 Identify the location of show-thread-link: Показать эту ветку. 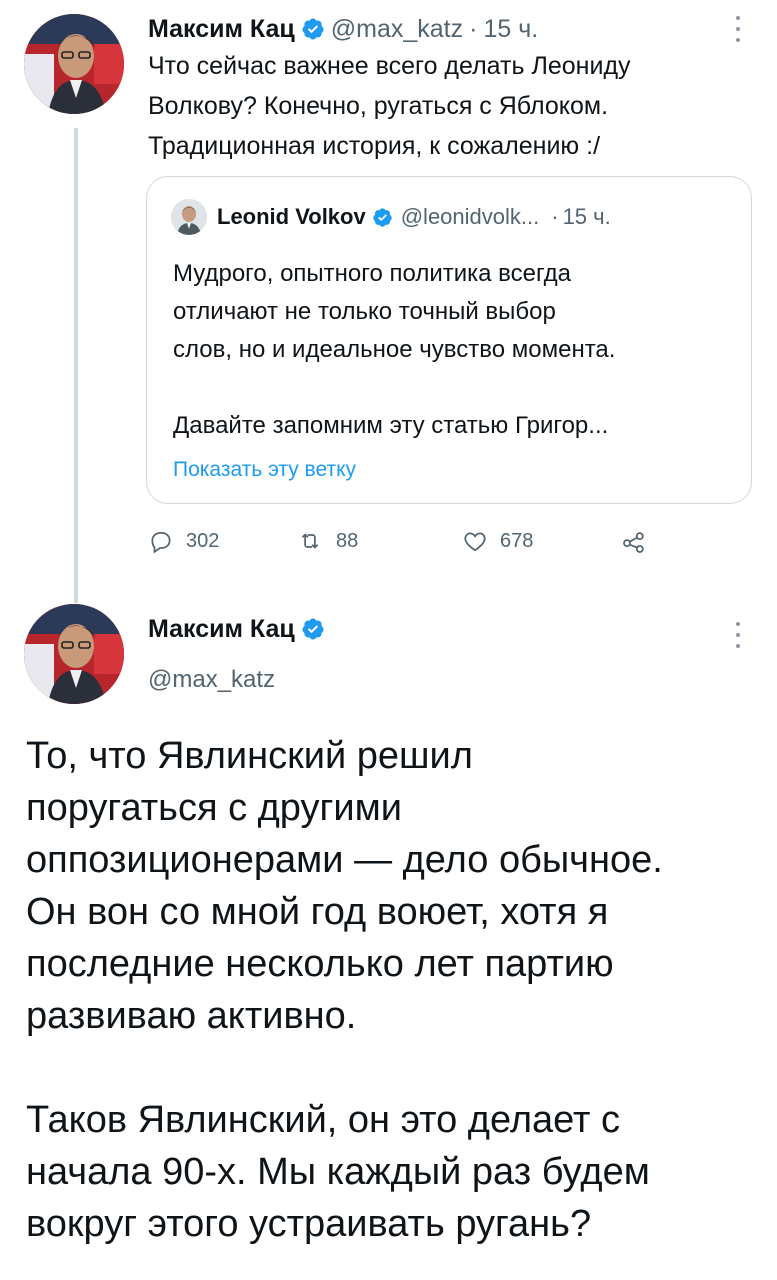
(264, 470).